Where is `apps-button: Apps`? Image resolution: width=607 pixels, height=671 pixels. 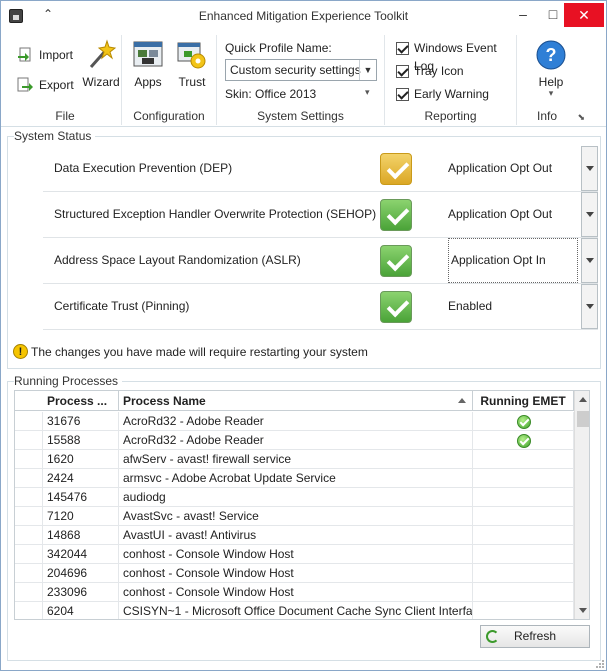
apps-button: Apps is located at coordinates (148, 64).